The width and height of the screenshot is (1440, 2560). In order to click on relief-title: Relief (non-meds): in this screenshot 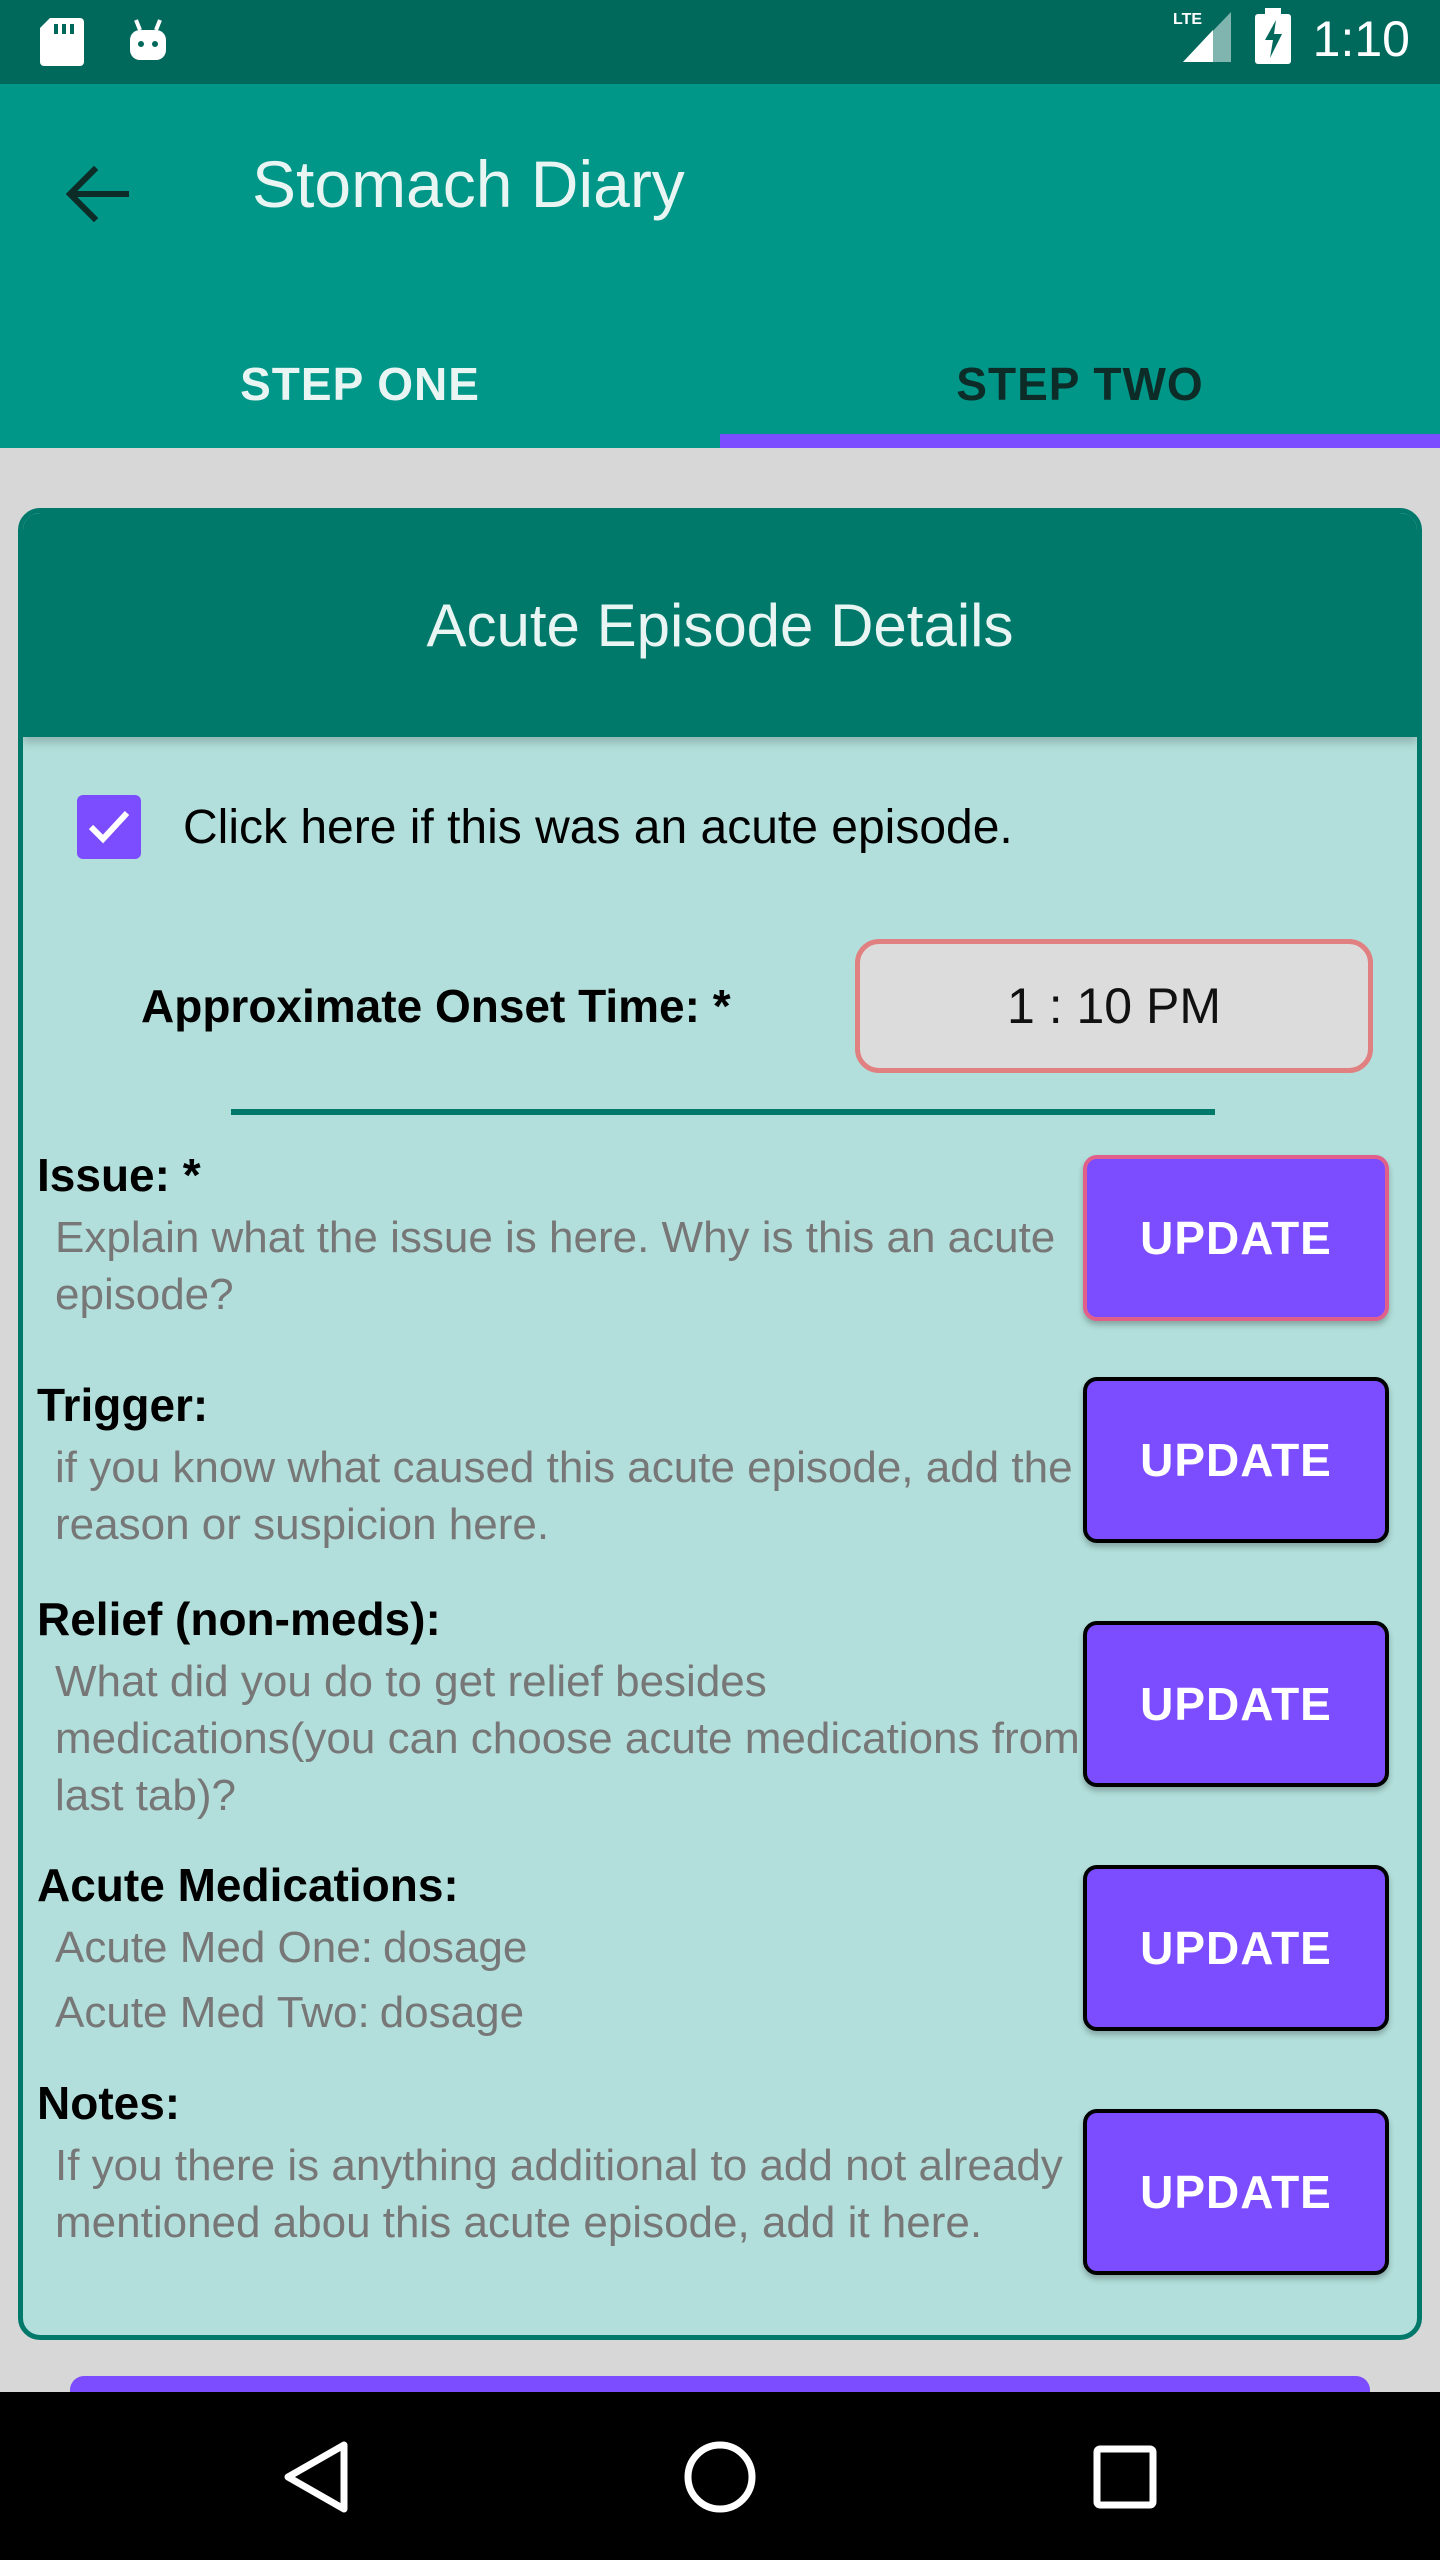, I will do `click(239, 1619)`.